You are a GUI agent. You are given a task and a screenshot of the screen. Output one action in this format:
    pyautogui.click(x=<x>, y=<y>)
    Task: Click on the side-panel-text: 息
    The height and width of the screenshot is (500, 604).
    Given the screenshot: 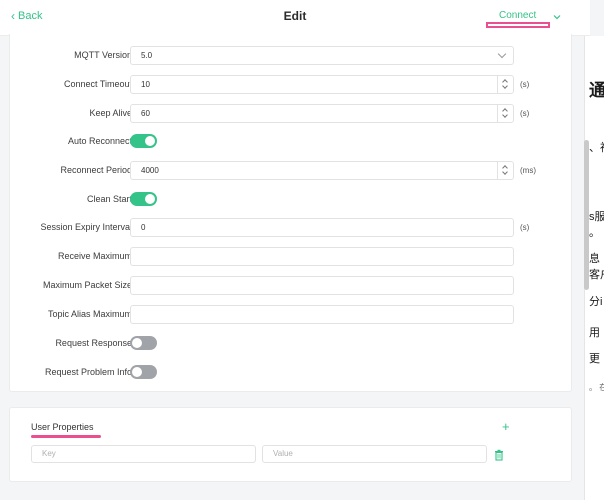 What is the action you would take?
    pyautogui.click(x=594, y=259)
    